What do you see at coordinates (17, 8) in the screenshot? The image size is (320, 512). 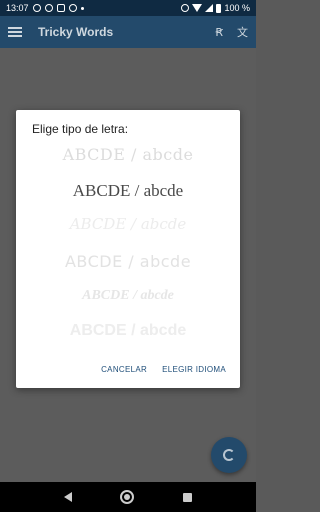 I see `status-time: 13:07` at bounding box center [17, 8].